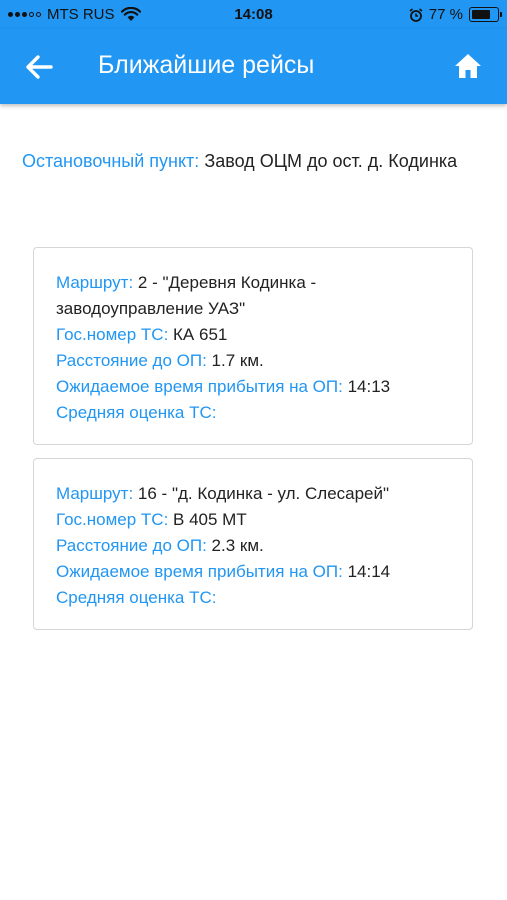 The width and height of the screenshot is (507, 900). Describe the element at coordinates (39, 67) in the screenshot. I see `arrow-left-icon` at that location.